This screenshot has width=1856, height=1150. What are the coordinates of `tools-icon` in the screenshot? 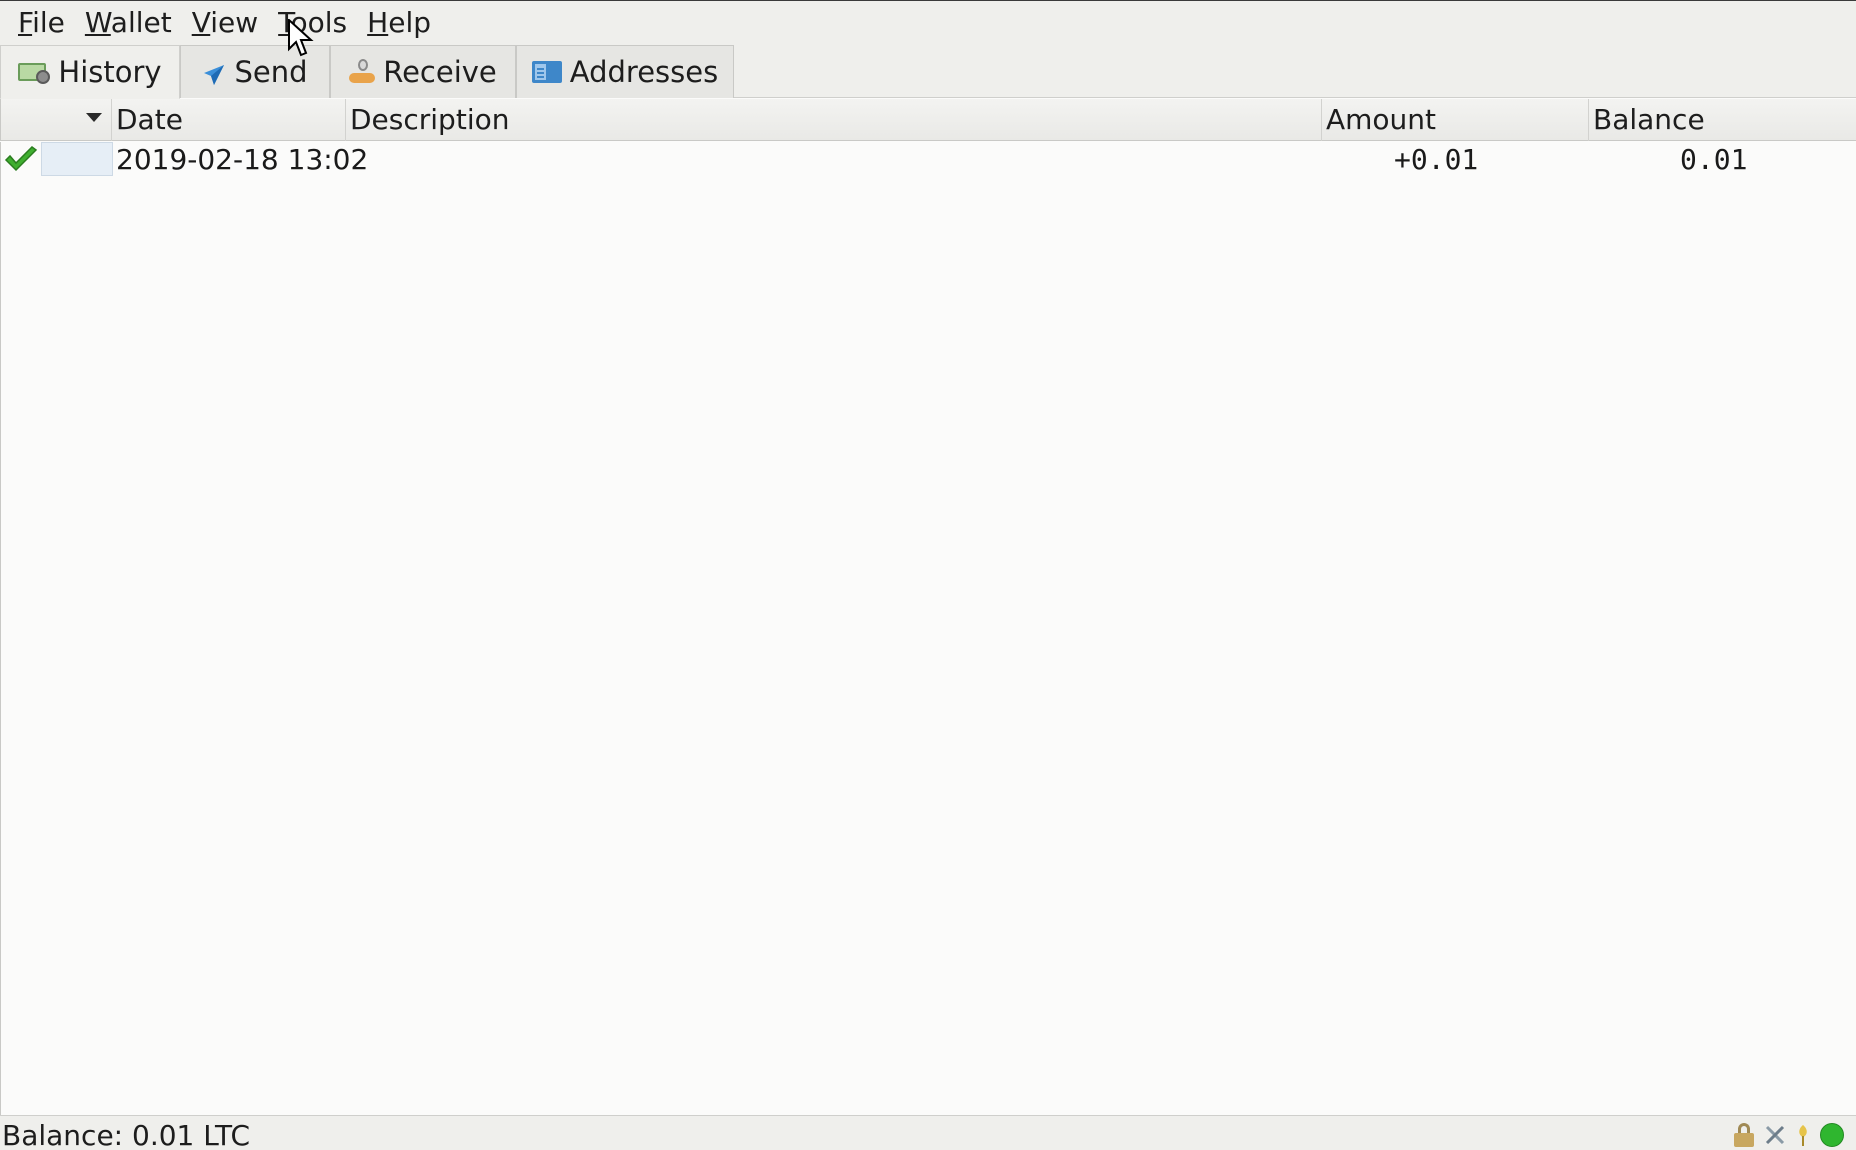 It's located at (1775, 1135).